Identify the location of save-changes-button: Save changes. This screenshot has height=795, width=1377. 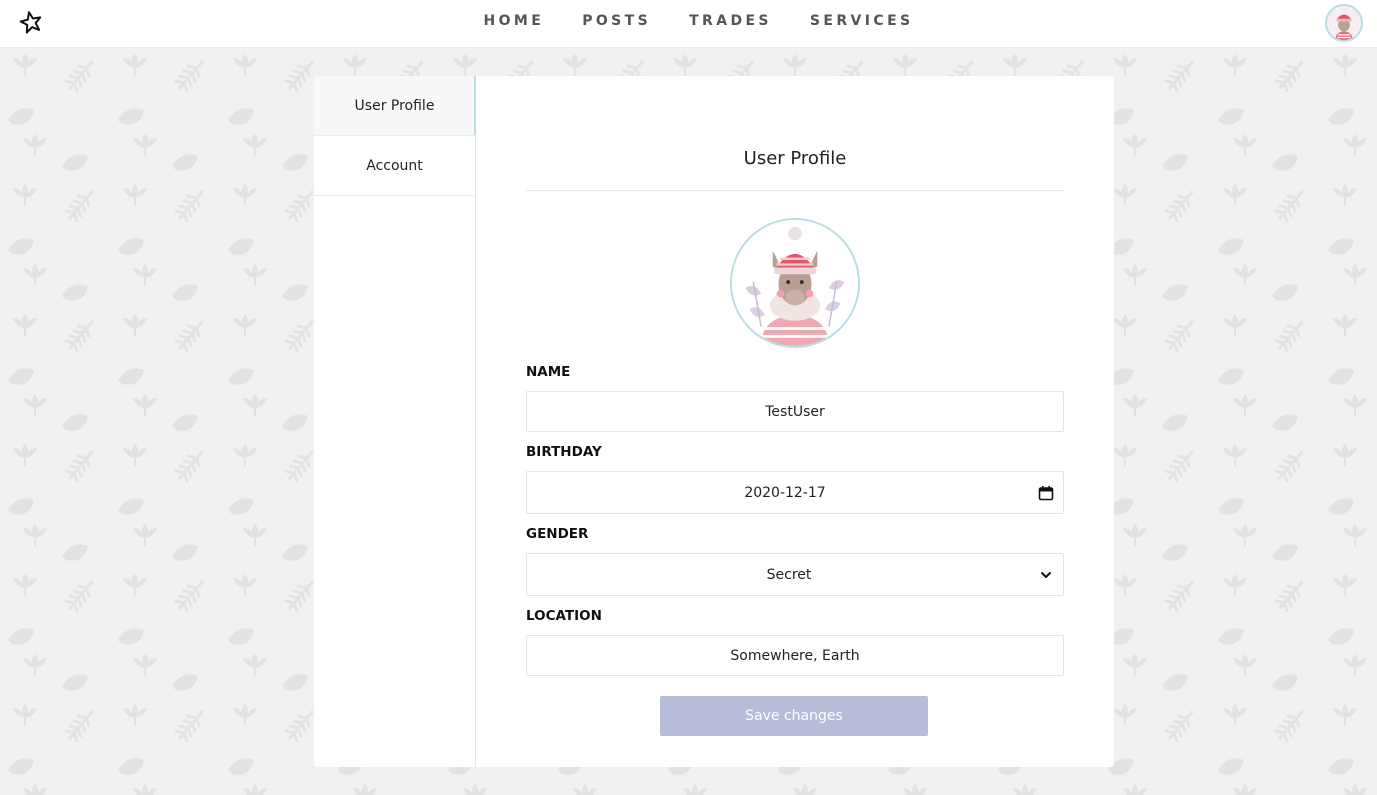
(794, 716).